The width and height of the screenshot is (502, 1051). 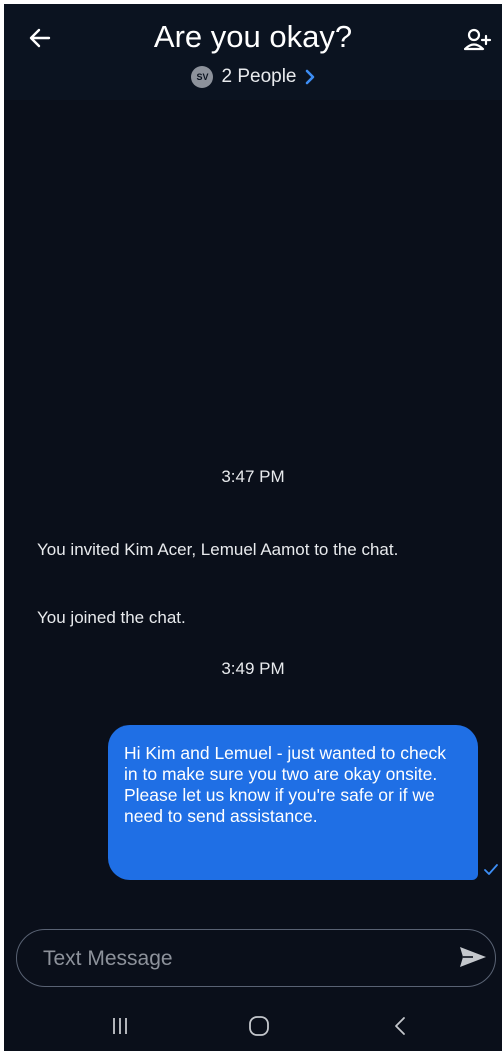 What do you see at coordinates (111, 617) in the screenshot?
I see `system-message: You joined the chat.` at bounding box center [111, 617].